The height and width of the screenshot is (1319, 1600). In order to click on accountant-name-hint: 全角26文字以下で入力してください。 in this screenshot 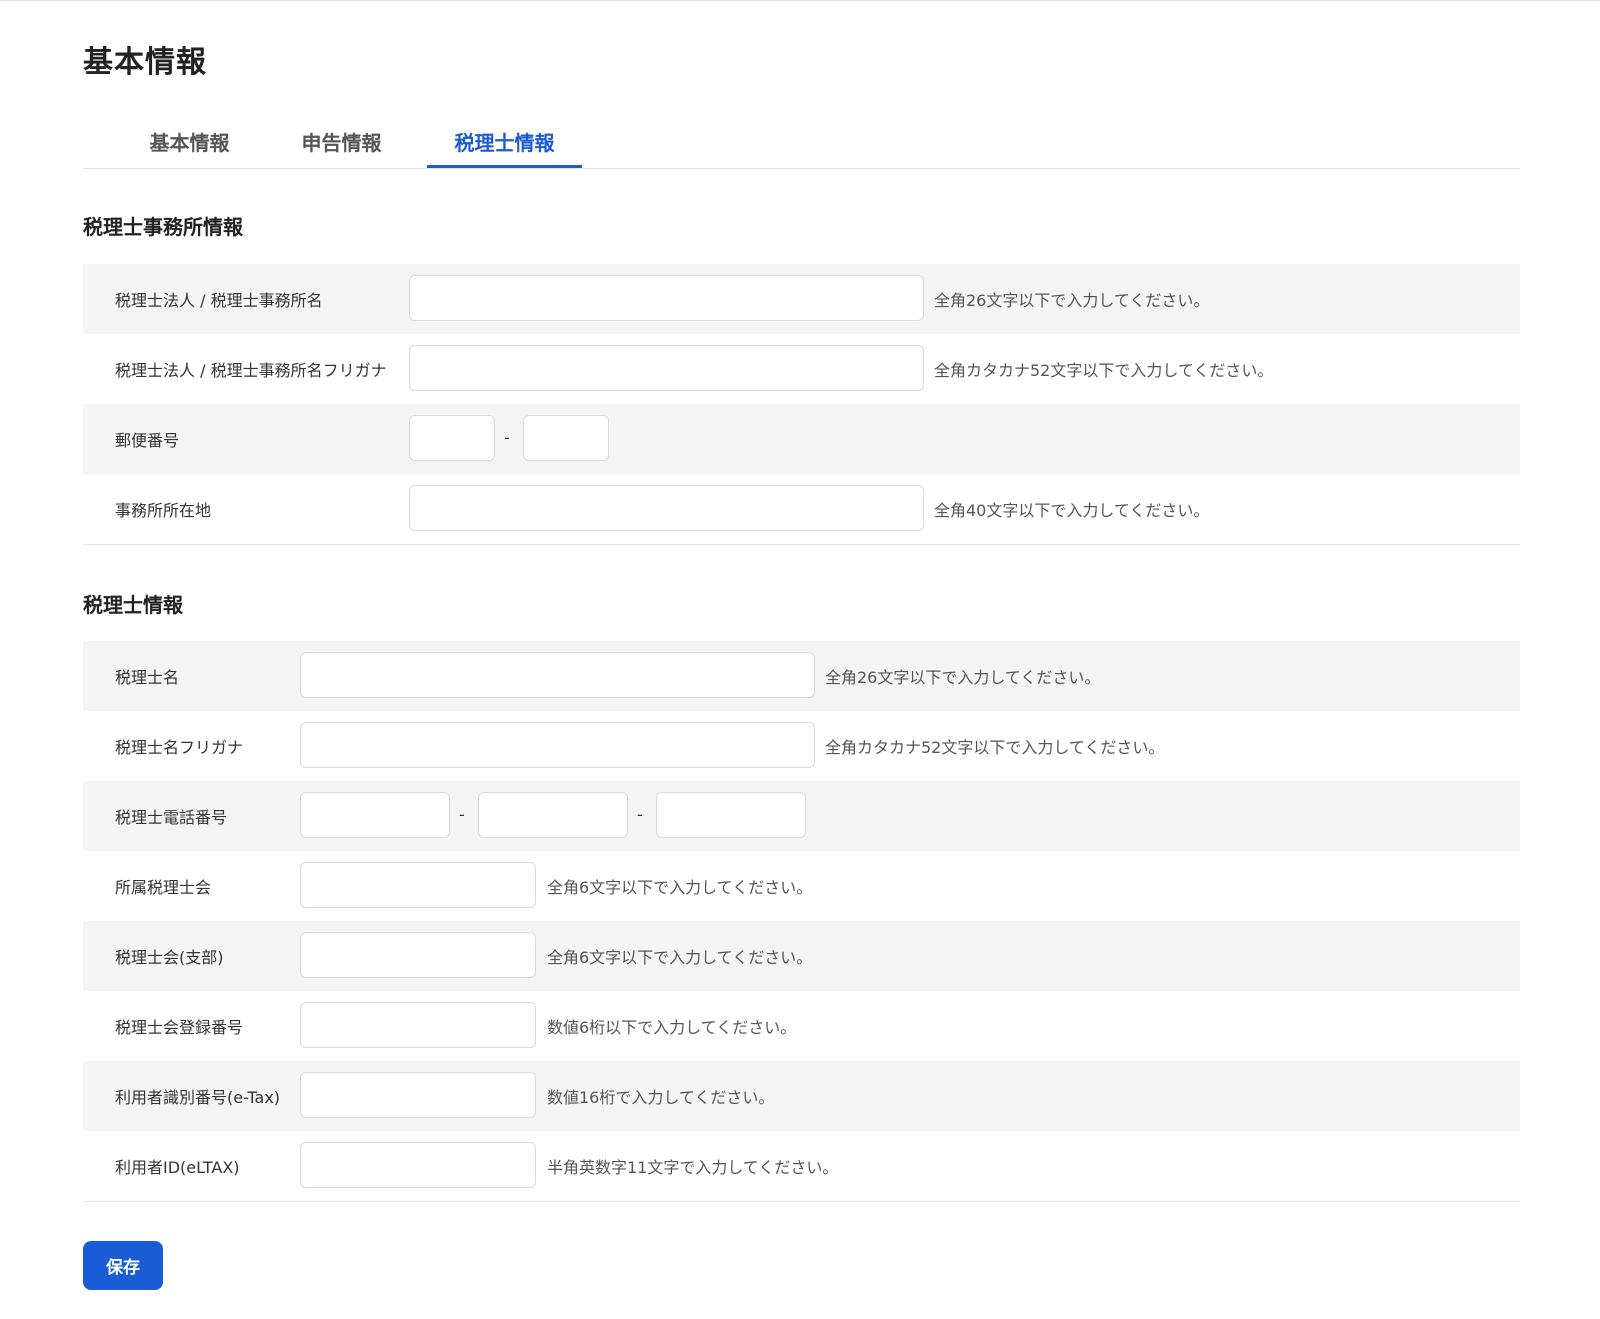, I will do `click(963, 677)`.